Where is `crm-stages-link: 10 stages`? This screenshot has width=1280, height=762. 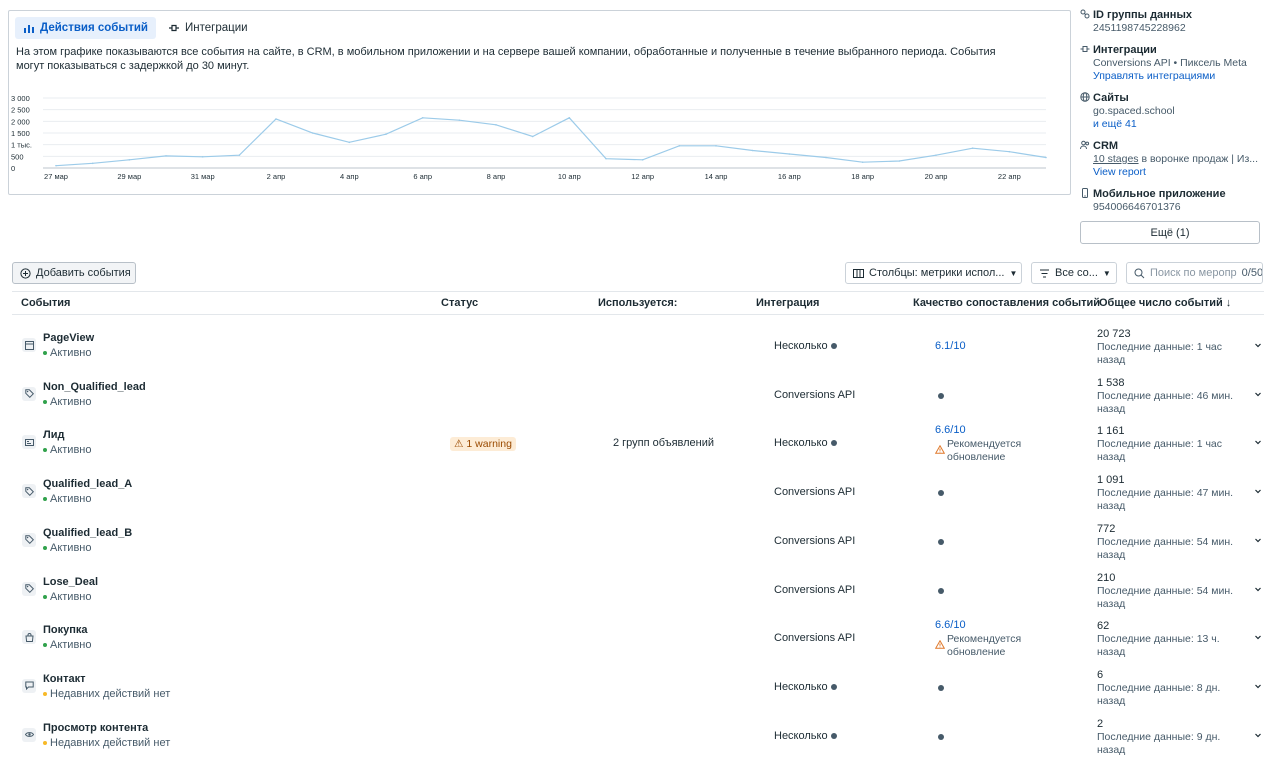
crm-stages-link: 10 stages is located at coordinates (1116, 159).